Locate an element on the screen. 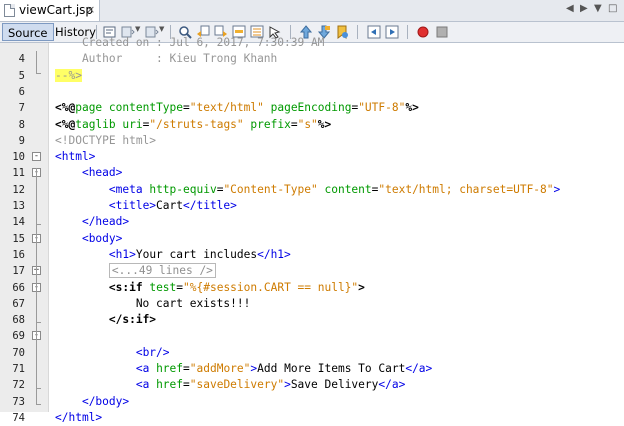 Image resolution: width=624 pixels, height=426 pixels. line-code: <...49 lines /> is located at coordinates (135, 271).